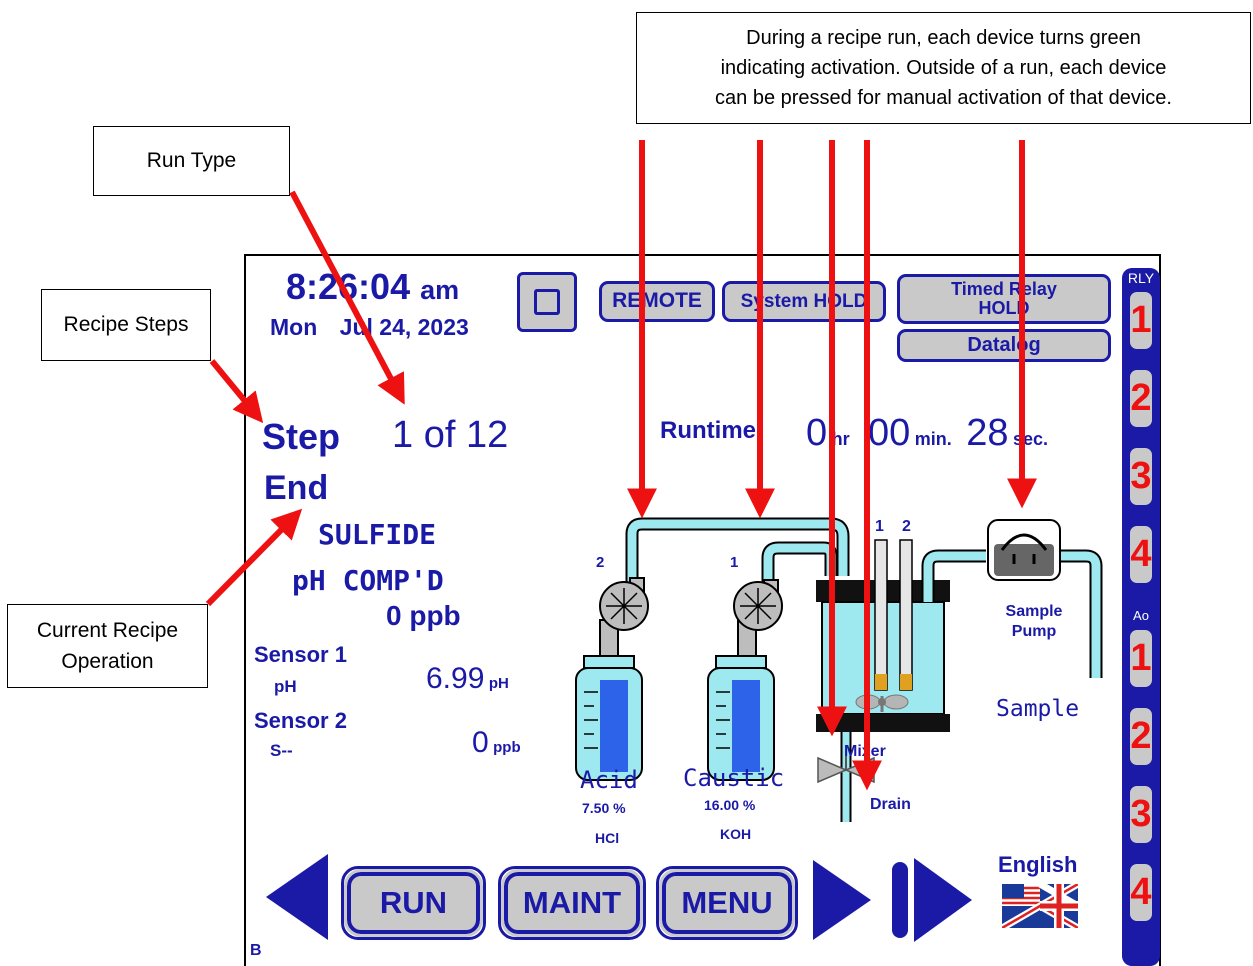 Image resolution: width=1253 pixels, height=966 pixels. Describe the element at coordinates (1141, 892) in the screenshot. I see `ao-4-button: 4` at that location.